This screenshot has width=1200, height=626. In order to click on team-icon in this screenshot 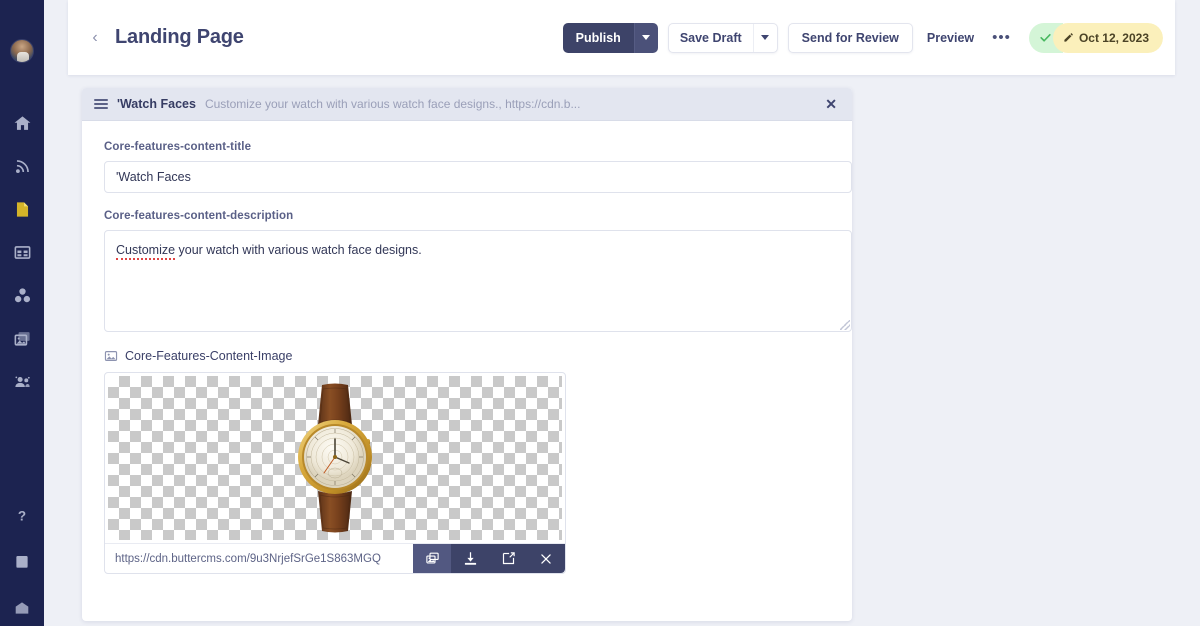, I will do `click(22, 381)`.